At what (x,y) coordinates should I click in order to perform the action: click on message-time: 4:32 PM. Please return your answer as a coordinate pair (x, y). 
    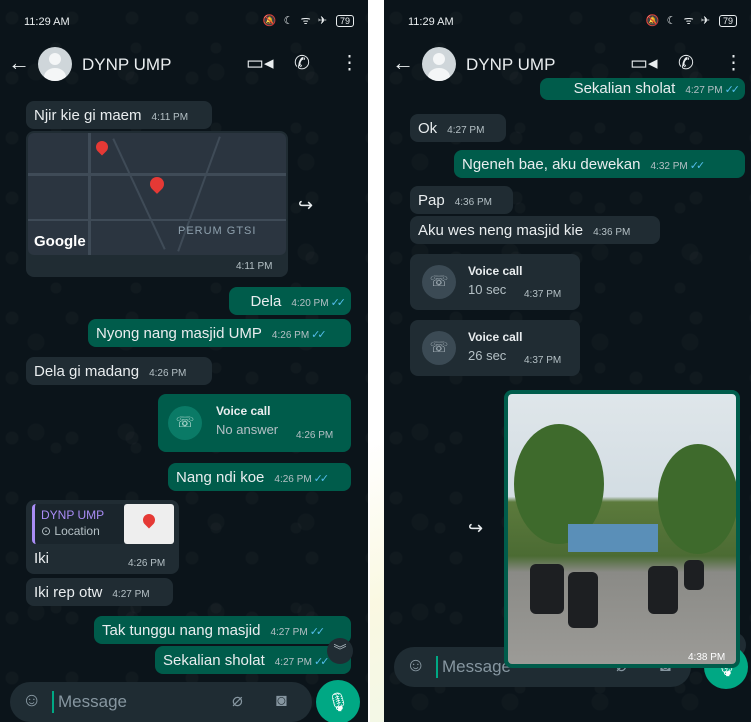
    Looking at the image, I should click on (669, 166).